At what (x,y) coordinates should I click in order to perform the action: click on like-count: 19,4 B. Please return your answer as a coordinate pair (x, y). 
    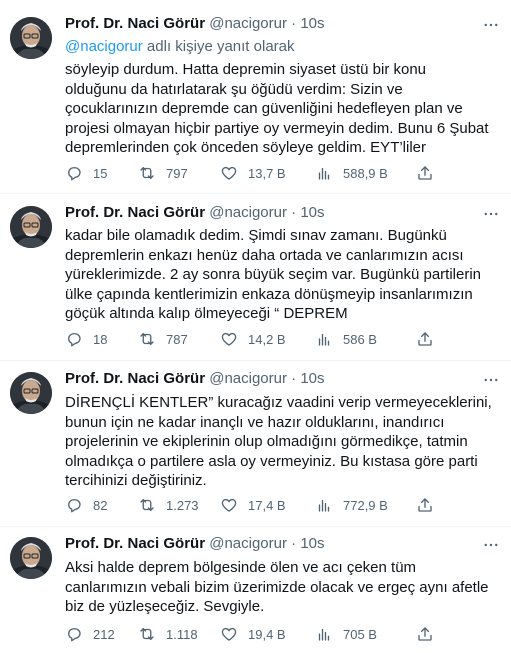
    Looking at the image, I should click on (267, 634).